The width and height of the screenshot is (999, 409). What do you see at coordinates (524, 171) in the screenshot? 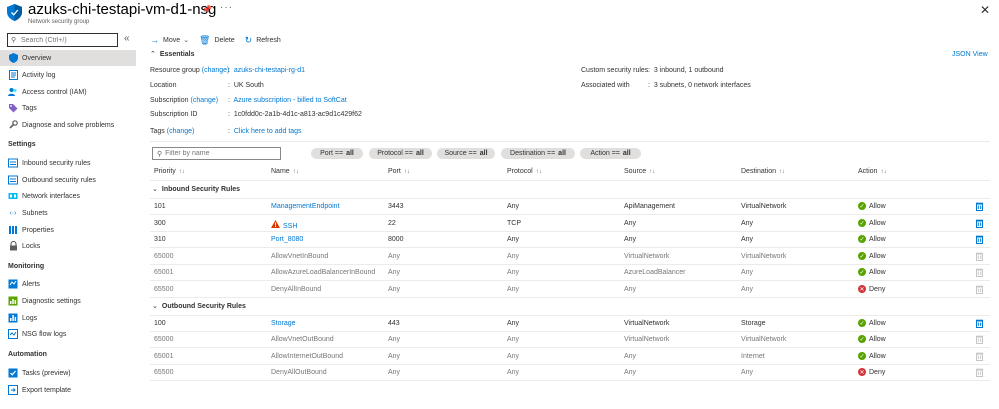
I see `column-header-protocol: Protocol ↑↓` at bounding box center [524, 171].